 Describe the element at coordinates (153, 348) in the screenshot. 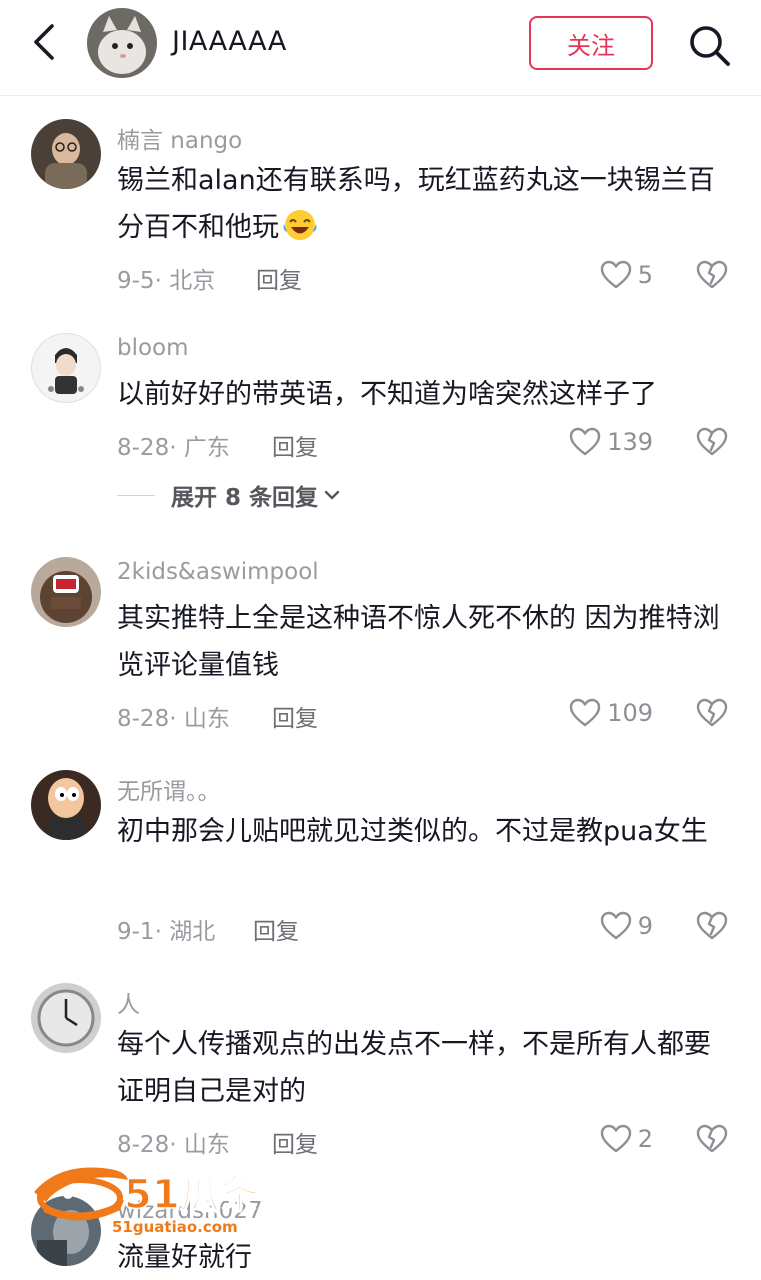

I see `commenter-username: bloom` at that location.